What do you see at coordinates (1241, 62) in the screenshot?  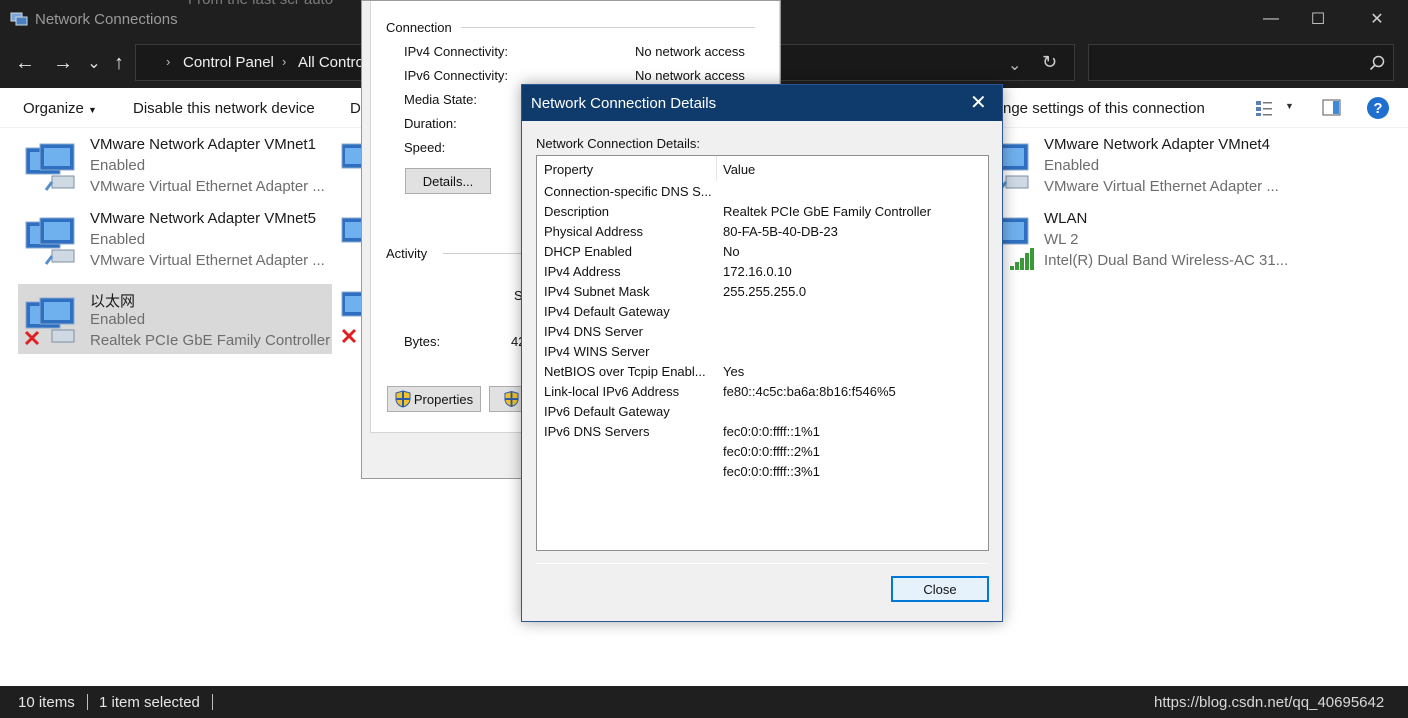 I see `search-input` at bounding box center [1241, 62].